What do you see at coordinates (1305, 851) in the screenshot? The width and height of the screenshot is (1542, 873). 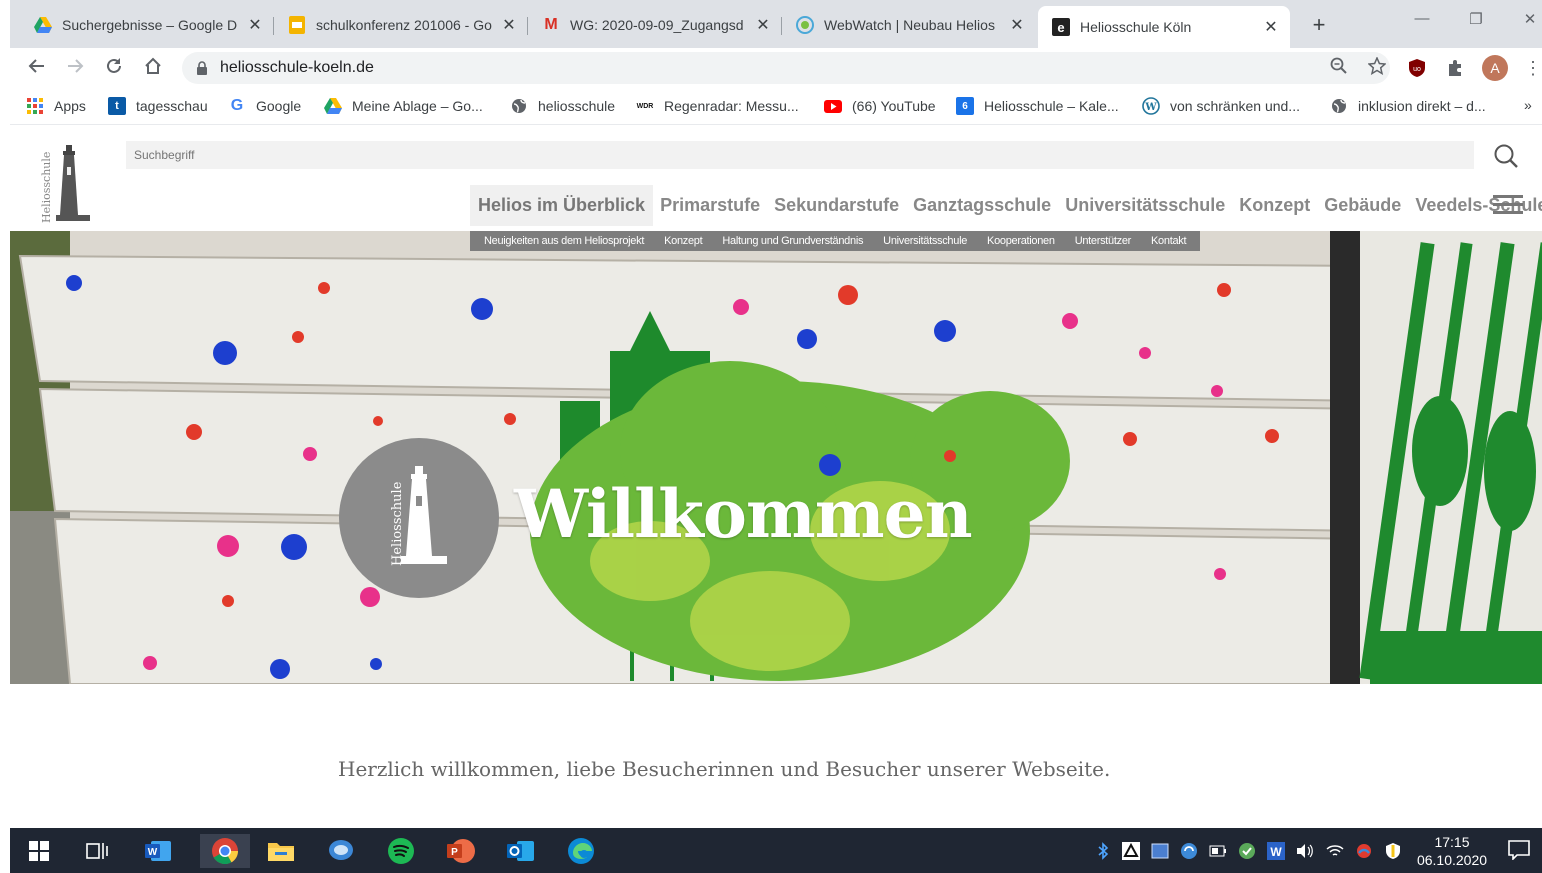 I see `volume-icon` at bounding box center [1305, 851].